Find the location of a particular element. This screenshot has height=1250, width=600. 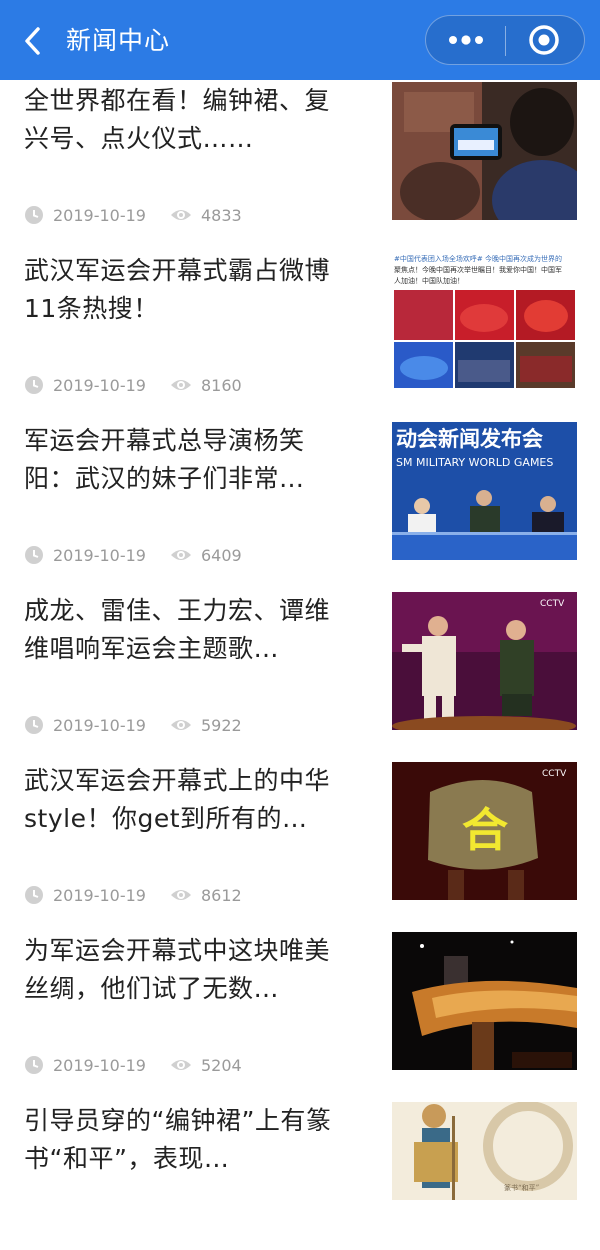

target-icon is located at coordinates (544, 40).